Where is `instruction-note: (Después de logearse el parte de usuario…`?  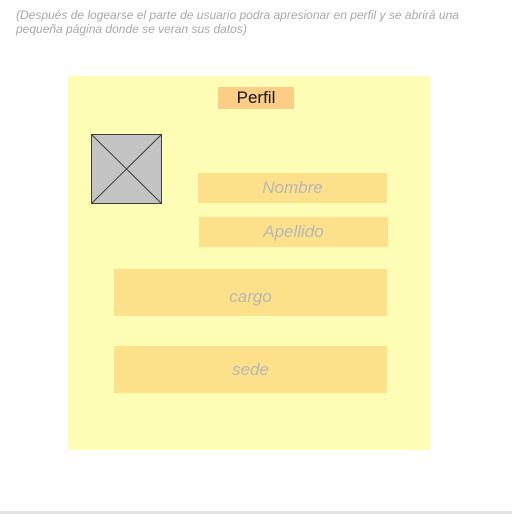
instruction-note: (Después de logearse el parte de usuario… is located at coordinates (237, 22).